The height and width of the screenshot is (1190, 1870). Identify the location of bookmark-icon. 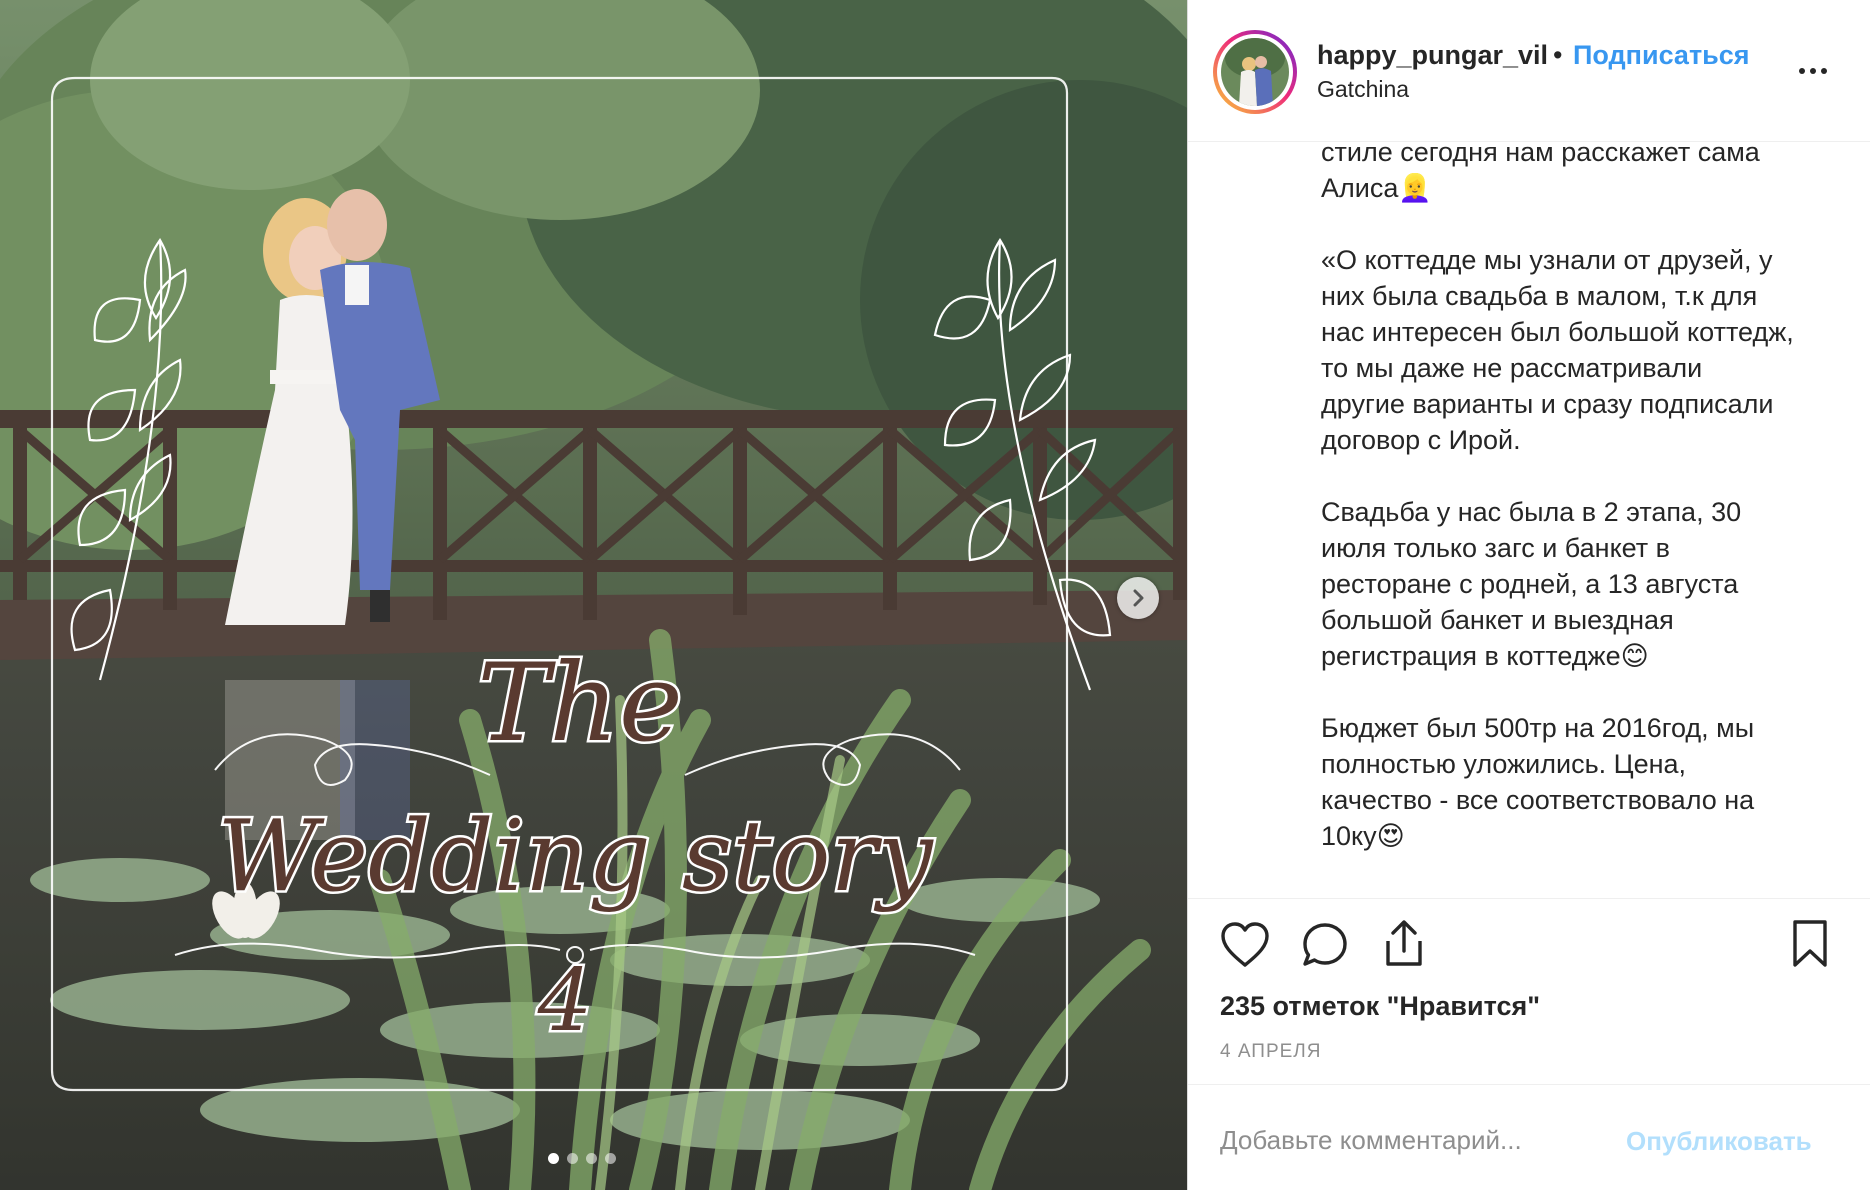
(1810, 943).